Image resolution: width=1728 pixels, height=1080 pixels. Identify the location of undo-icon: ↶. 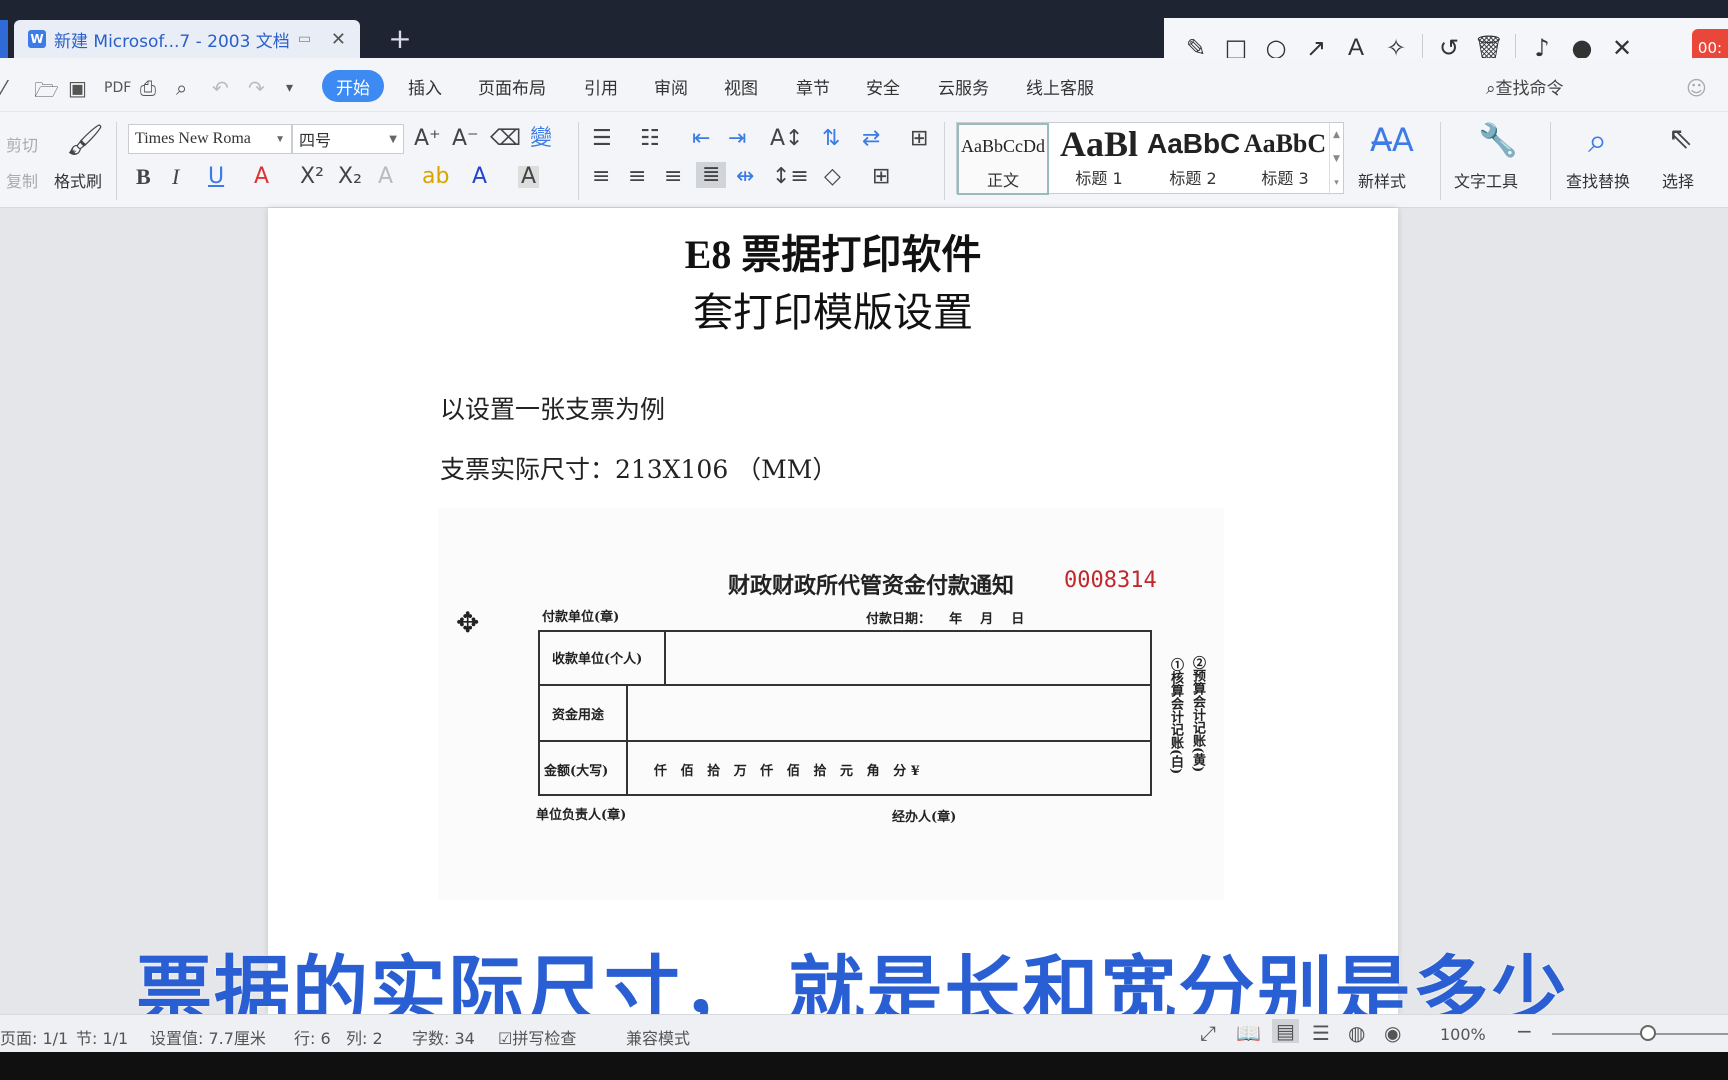
(220, 88).